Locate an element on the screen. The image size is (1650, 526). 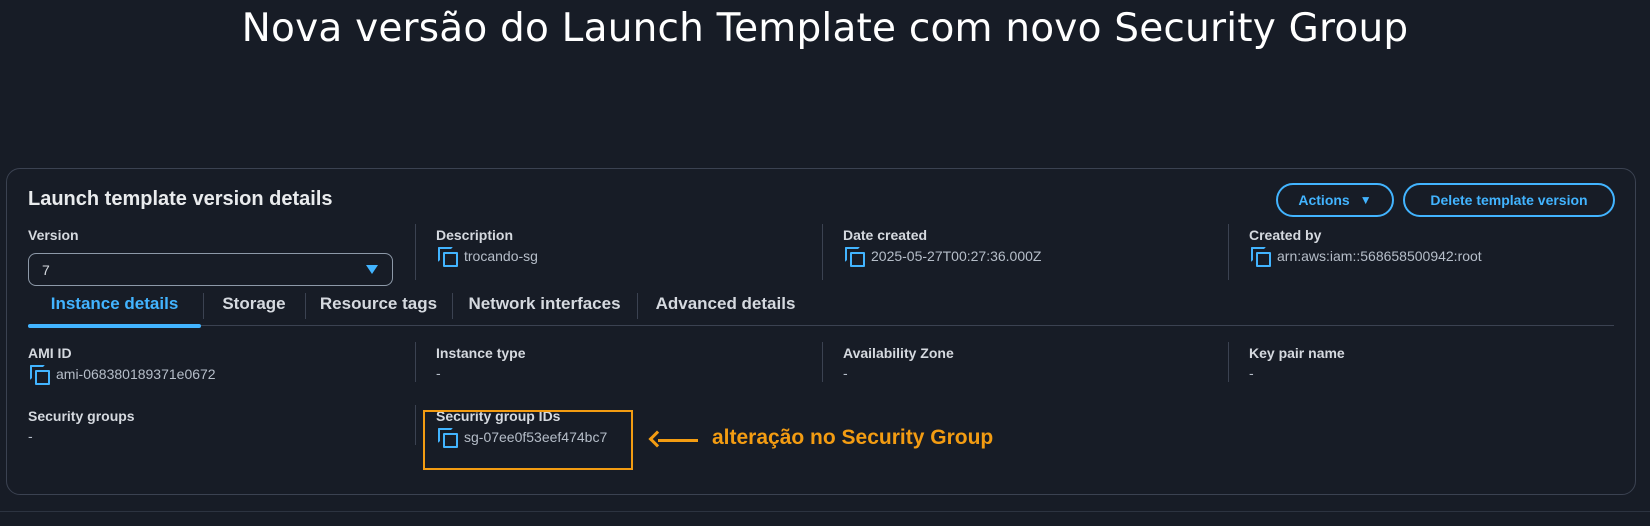
key-pair-name-label: Key pair name is located at coordinates (1297, 353).